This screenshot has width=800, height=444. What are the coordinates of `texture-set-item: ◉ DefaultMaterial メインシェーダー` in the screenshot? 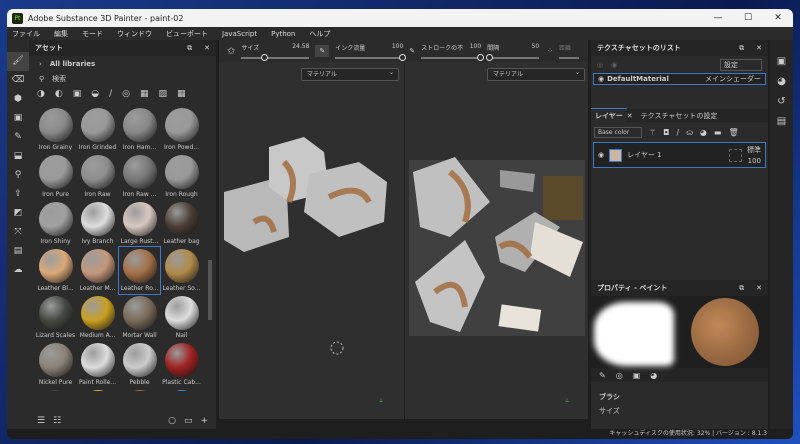 It's located at (679, 79).